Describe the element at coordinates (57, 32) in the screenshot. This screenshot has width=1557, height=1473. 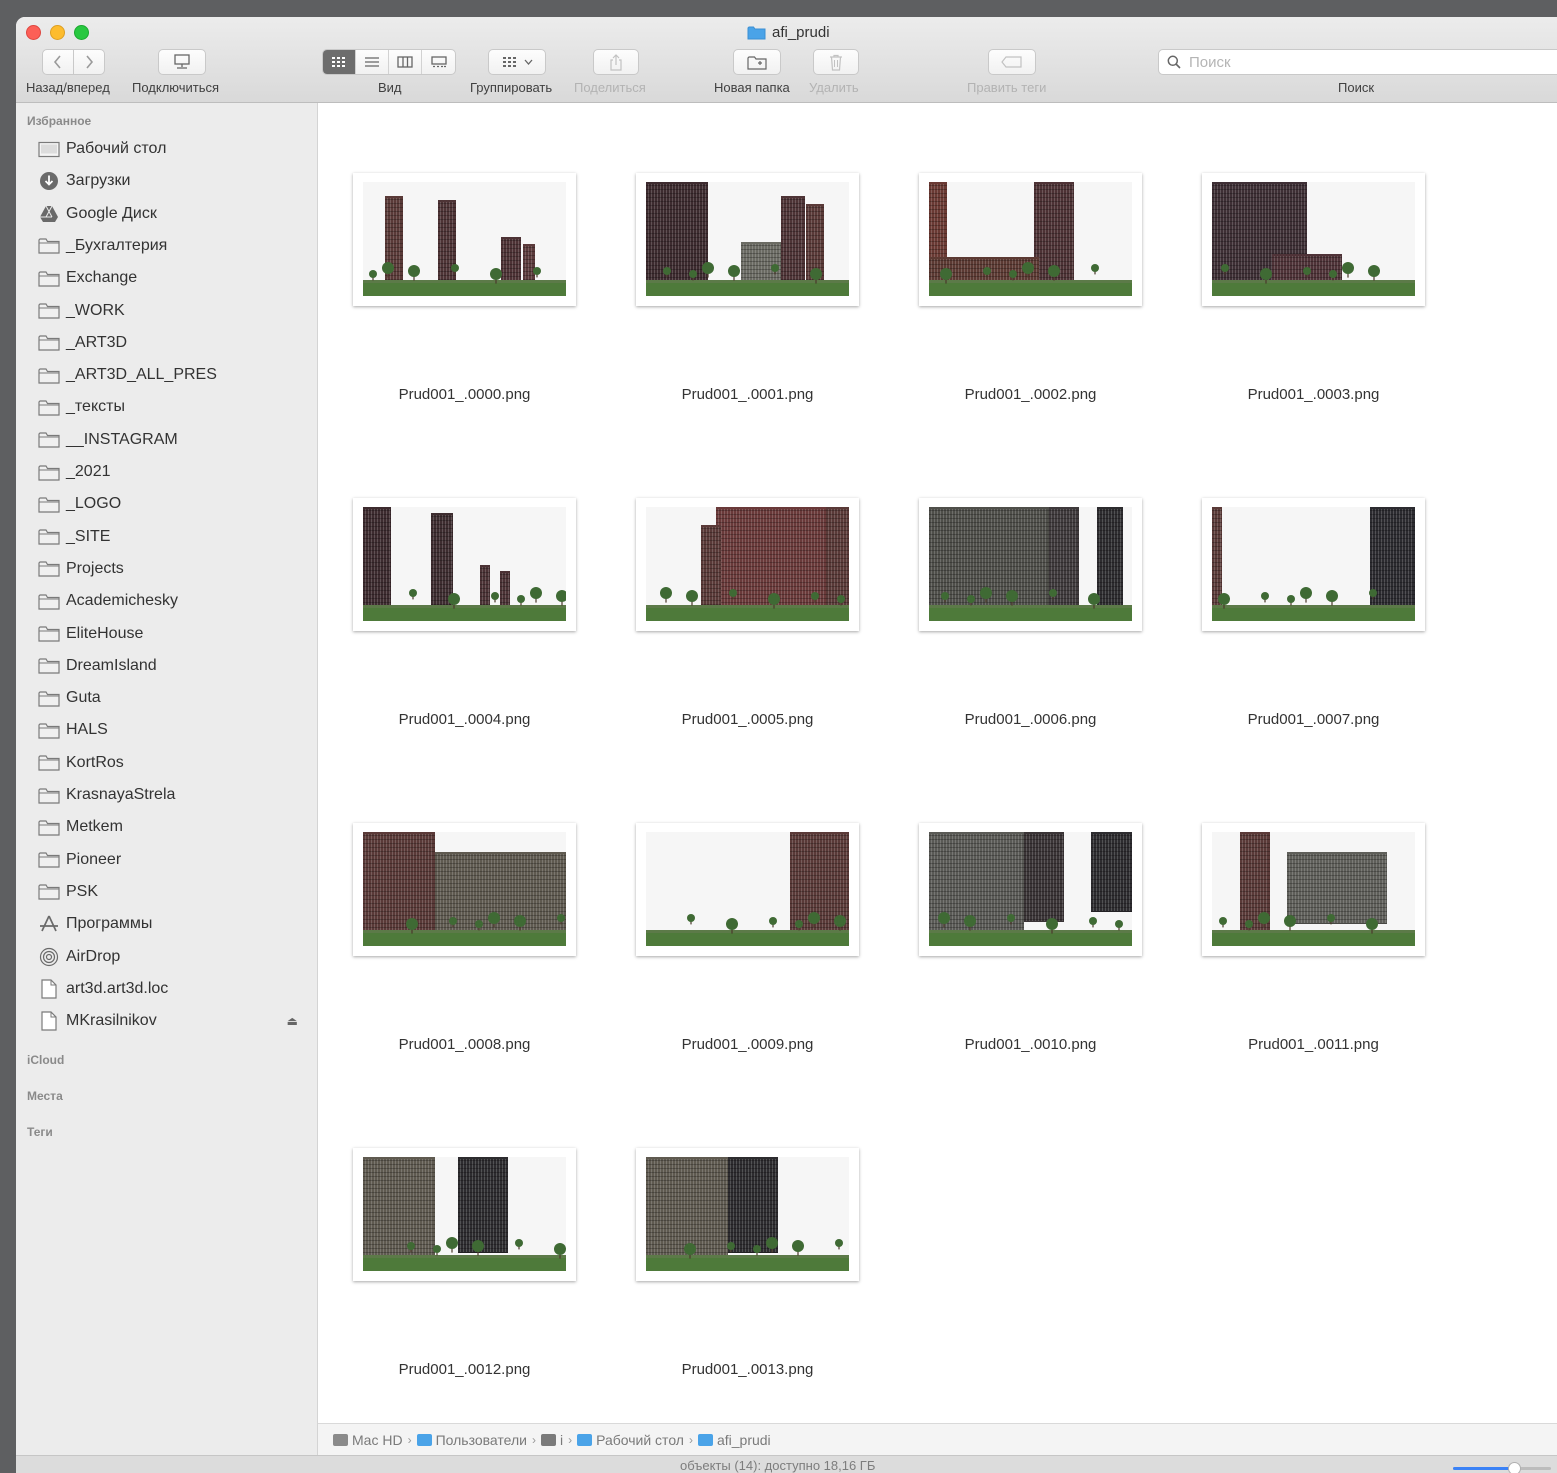
I see `minimize-button` at that location.